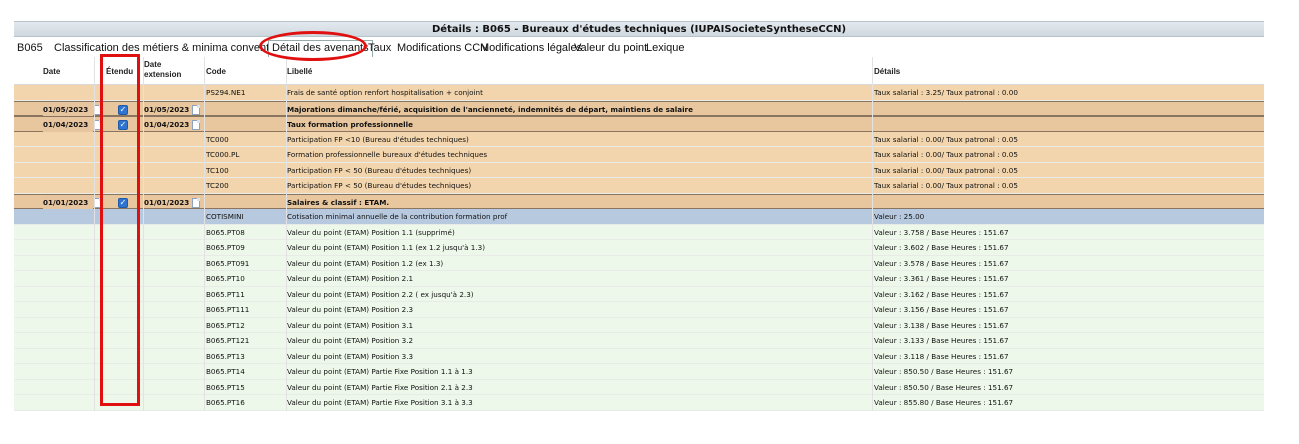 Image resolution: width=1299 pixels, height=444 pixels. What do you see at coordinates (68, 109) in the screenshot?
I see `date-cell: 01/05/2023` at bounding box center [68, 109].